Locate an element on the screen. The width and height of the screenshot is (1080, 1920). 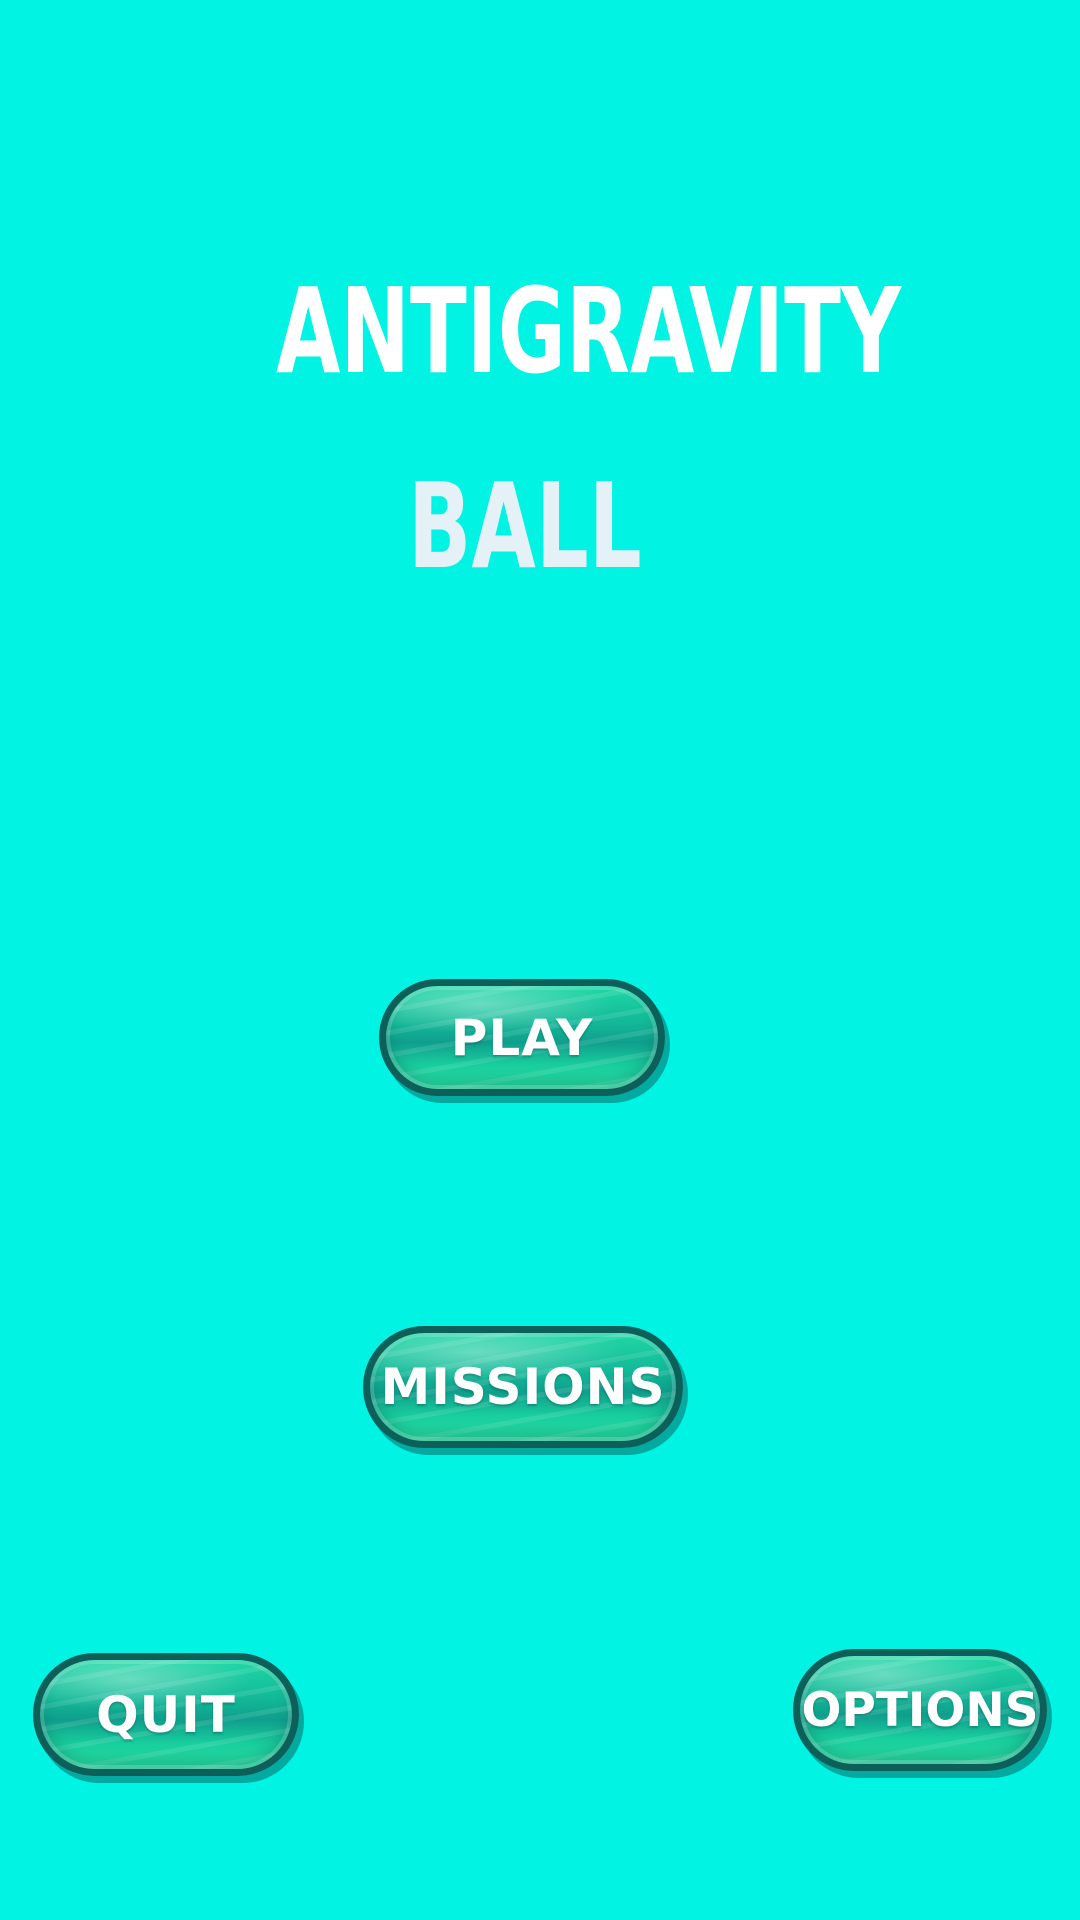
play-button: PLAY is located at coordinates (522, 1037).